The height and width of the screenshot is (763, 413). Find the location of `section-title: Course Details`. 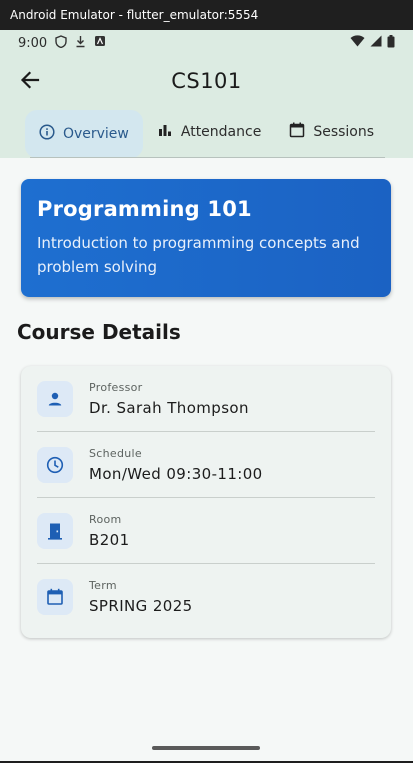

section-title: Course Details is located at coordinates (99, 332).